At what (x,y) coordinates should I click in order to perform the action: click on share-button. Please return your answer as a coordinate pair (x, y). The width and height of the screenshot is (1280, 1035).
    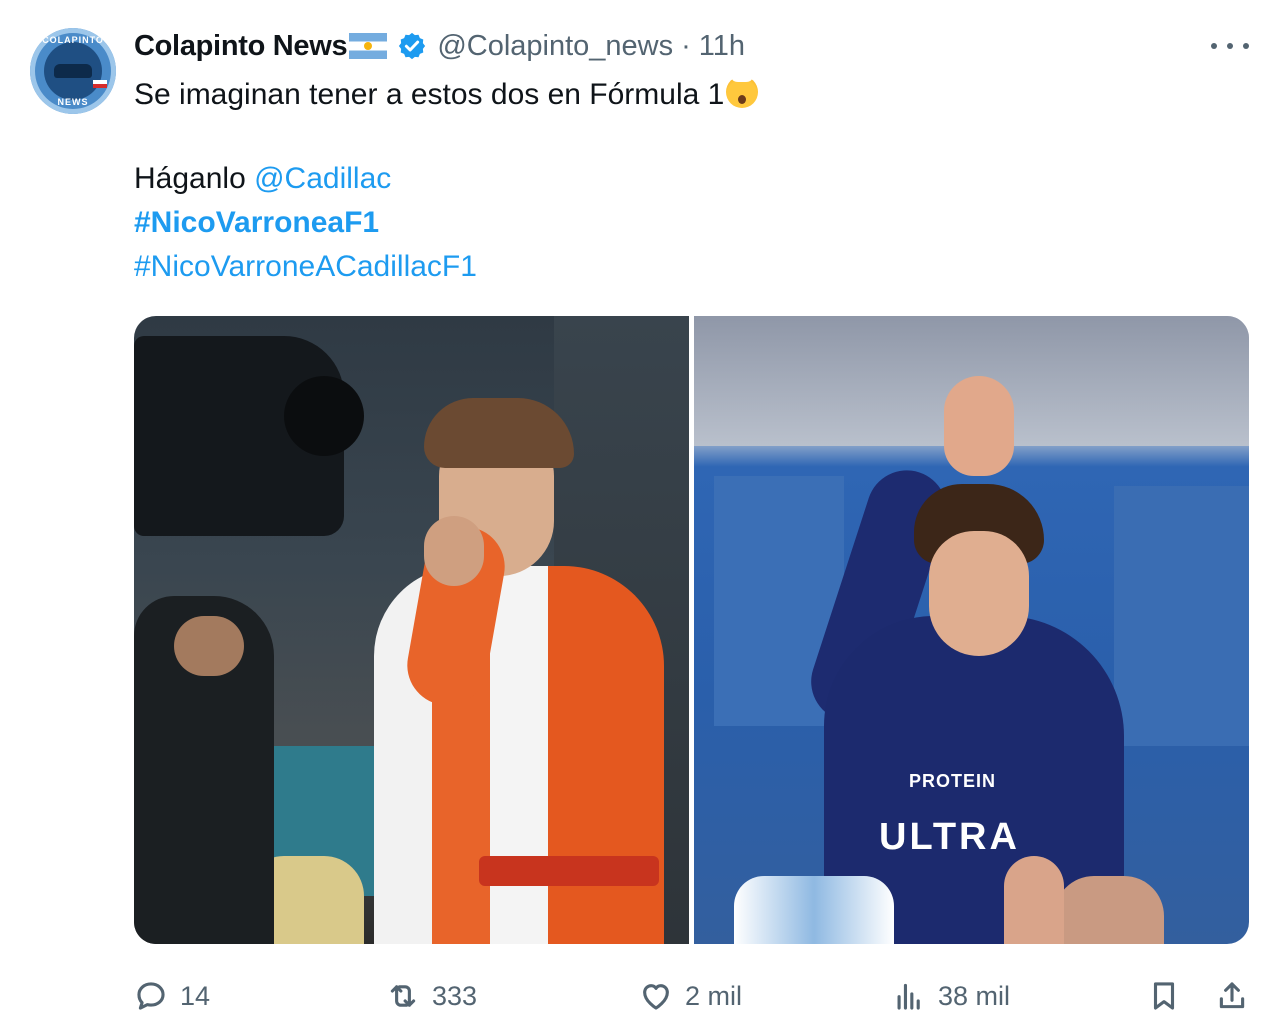
    Looking at the image, I should click on (1232, 996).